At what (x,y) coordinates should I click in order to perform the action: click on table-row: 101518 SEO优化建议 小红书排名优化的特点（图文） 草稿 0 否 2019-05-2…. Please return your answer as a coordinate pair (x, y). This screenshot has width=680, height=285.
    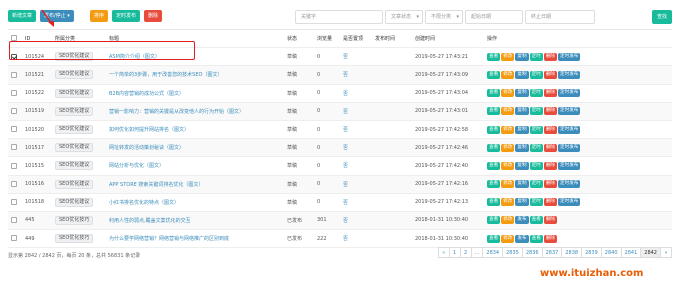
    Looking at the image, I should click on (340, 202).